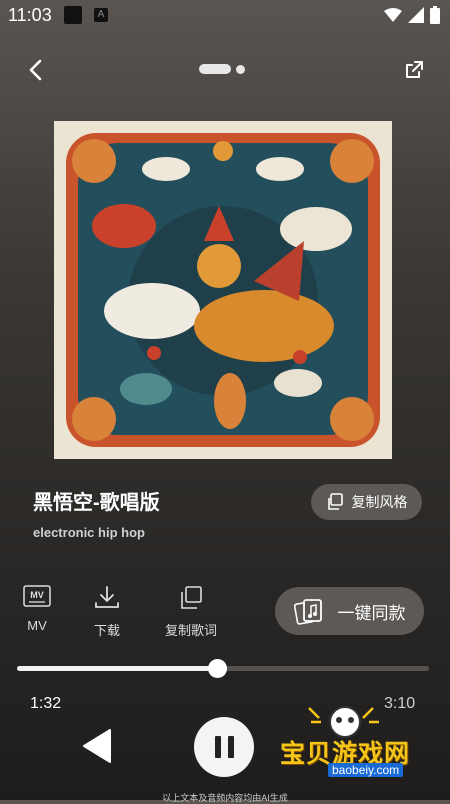 Image resolution: width=450 pixels, height=804 pixels. I want to click on previous-button, so click(98, 746).